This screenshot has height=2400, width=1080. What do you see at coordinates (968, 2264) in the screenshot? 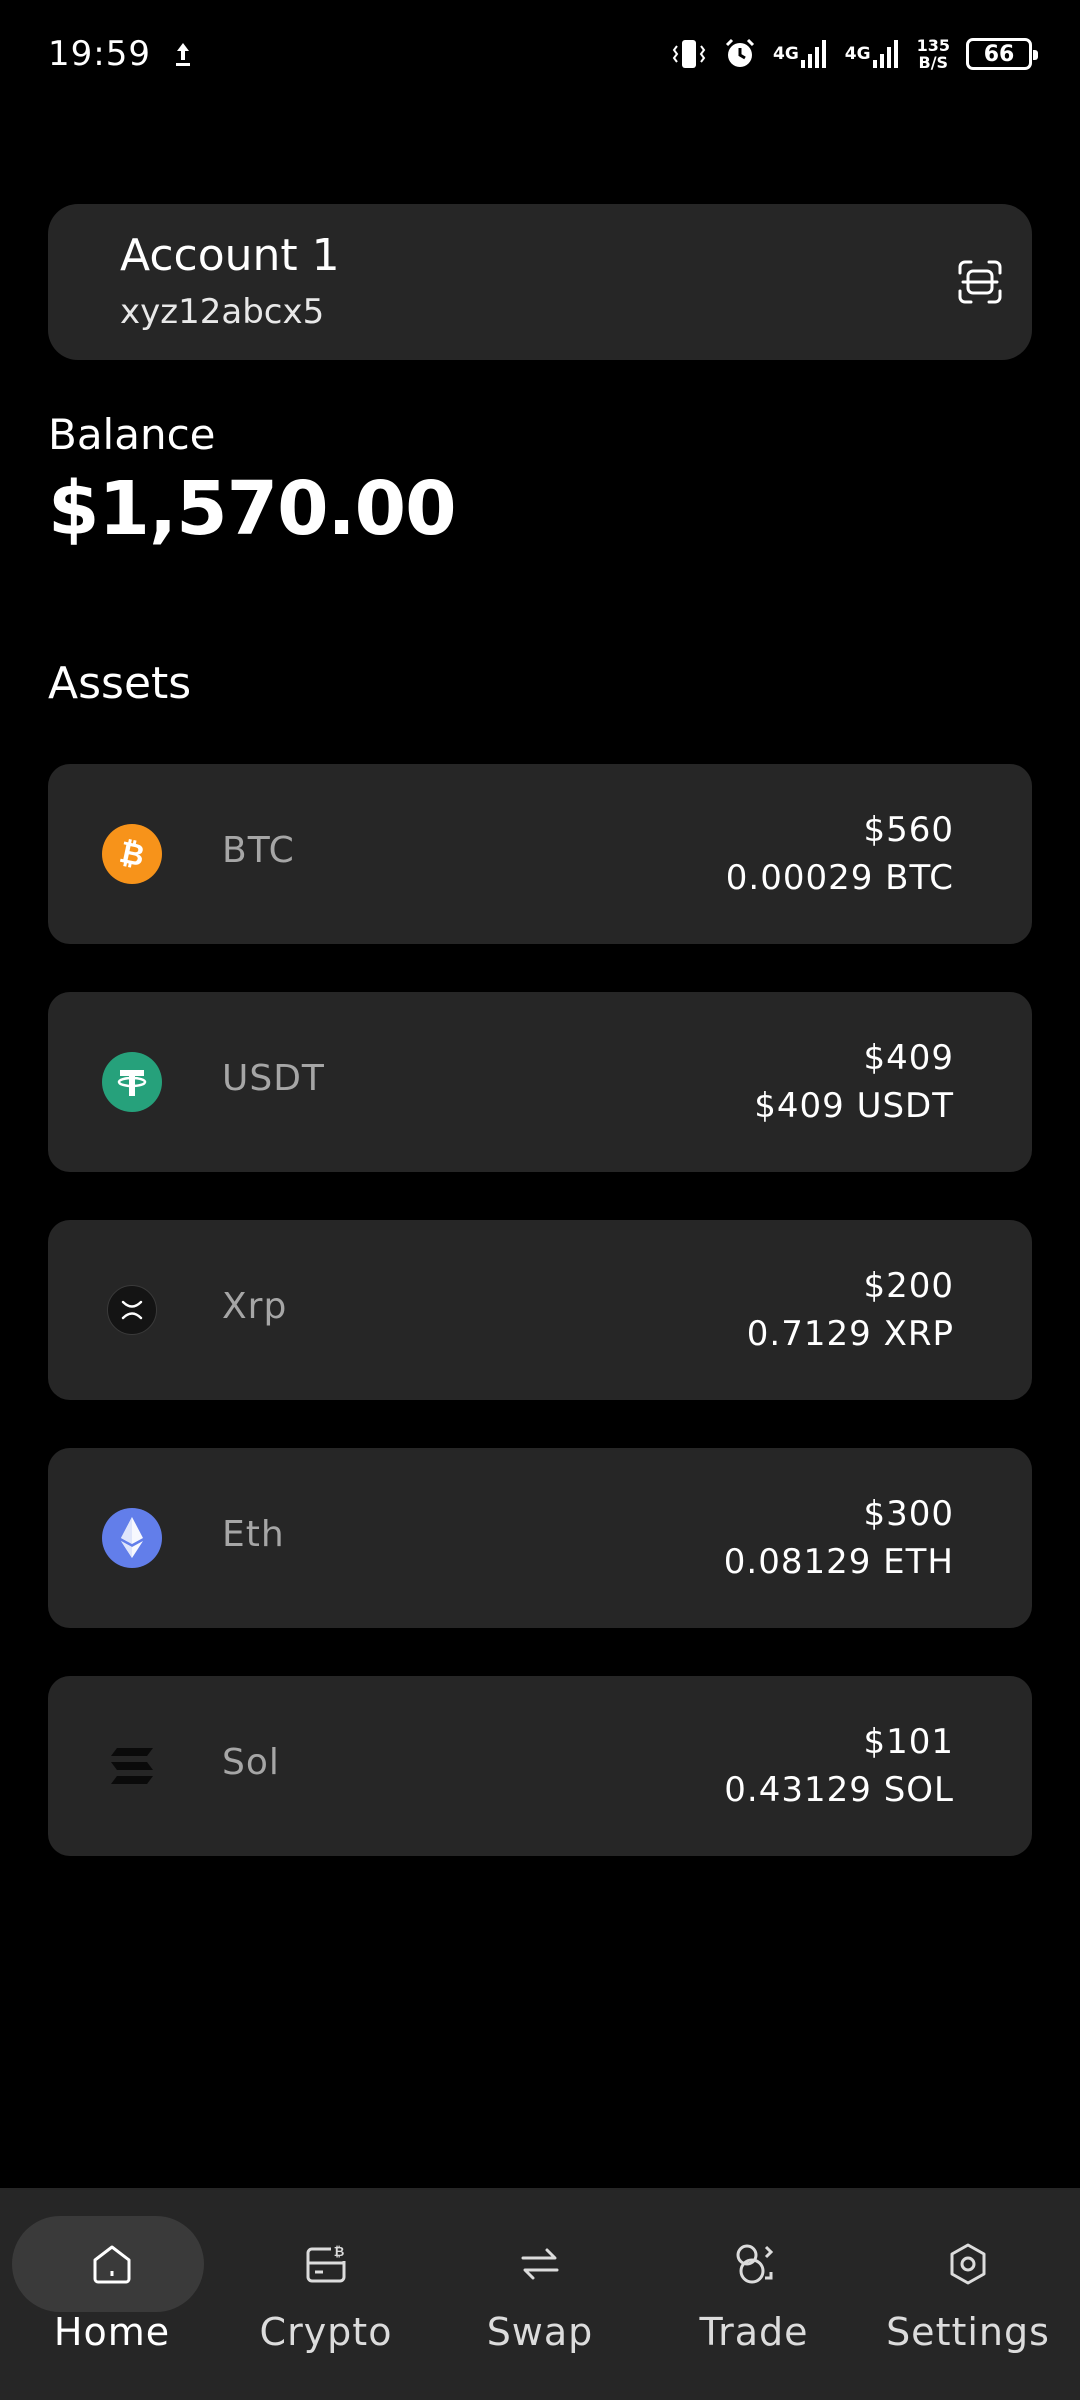
I see `settings-icon` at bounding box center [968, 2264].